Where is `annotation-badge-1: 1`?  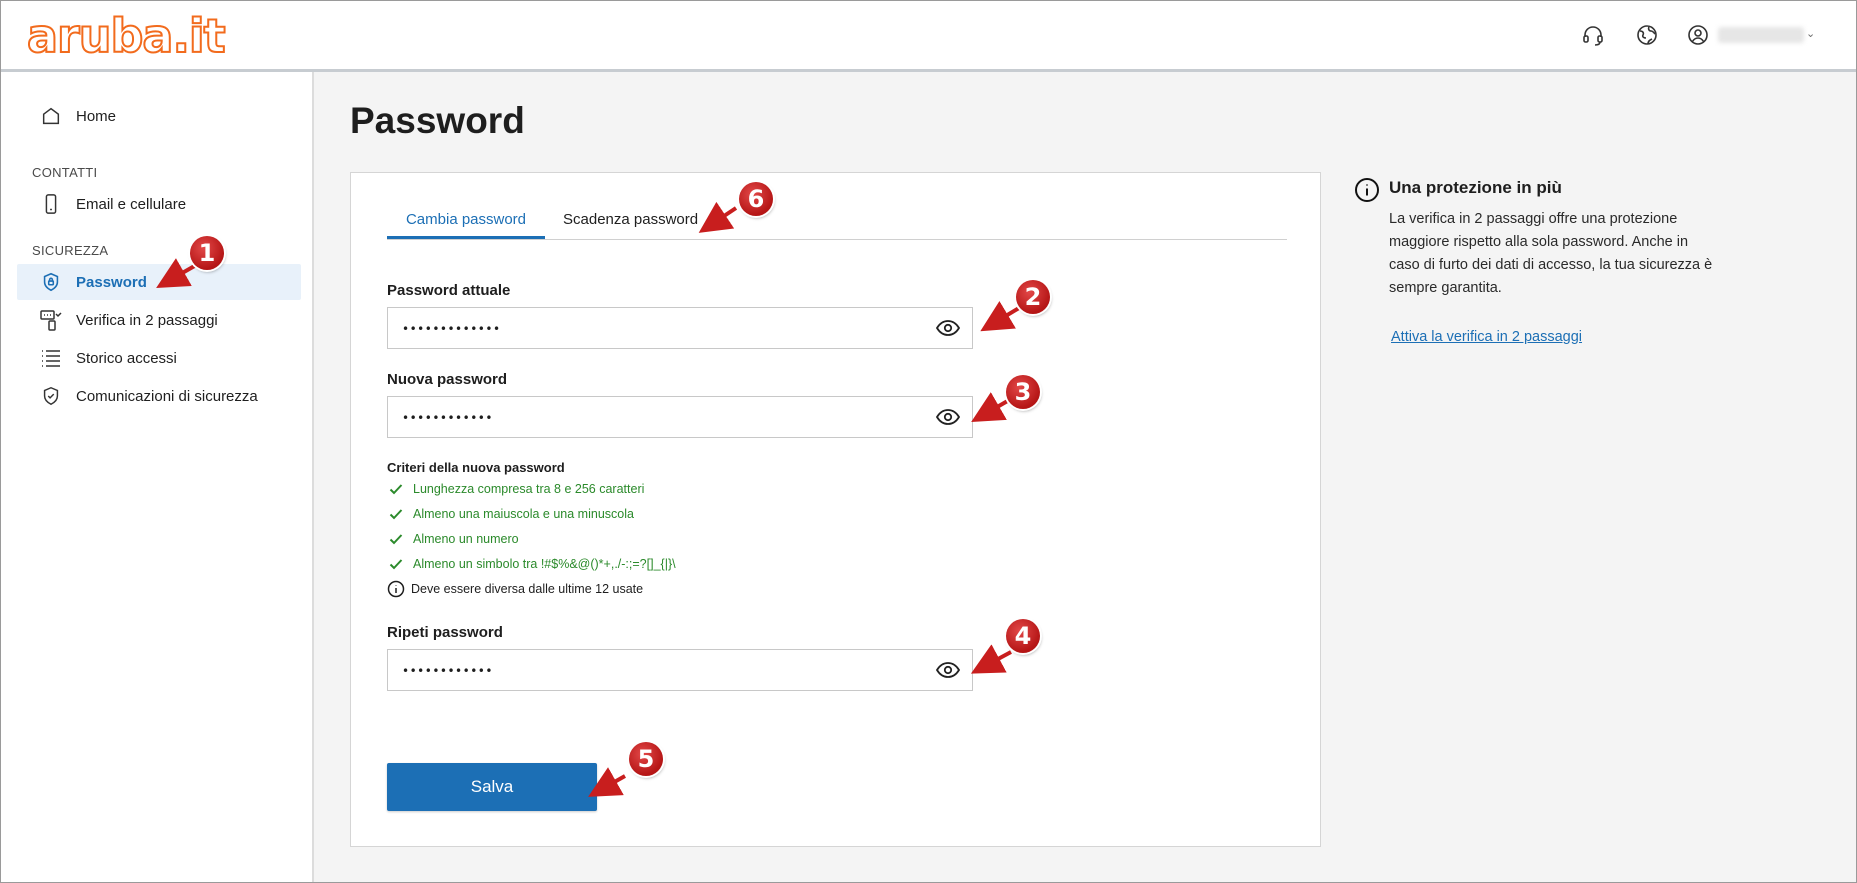
annotation-badge-1: 1 is located at coordinates (207, 253).